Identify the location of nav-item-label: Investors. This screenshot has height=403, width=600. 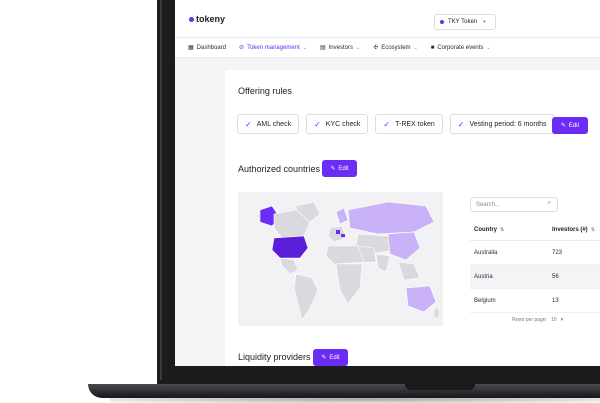
(340, 47).